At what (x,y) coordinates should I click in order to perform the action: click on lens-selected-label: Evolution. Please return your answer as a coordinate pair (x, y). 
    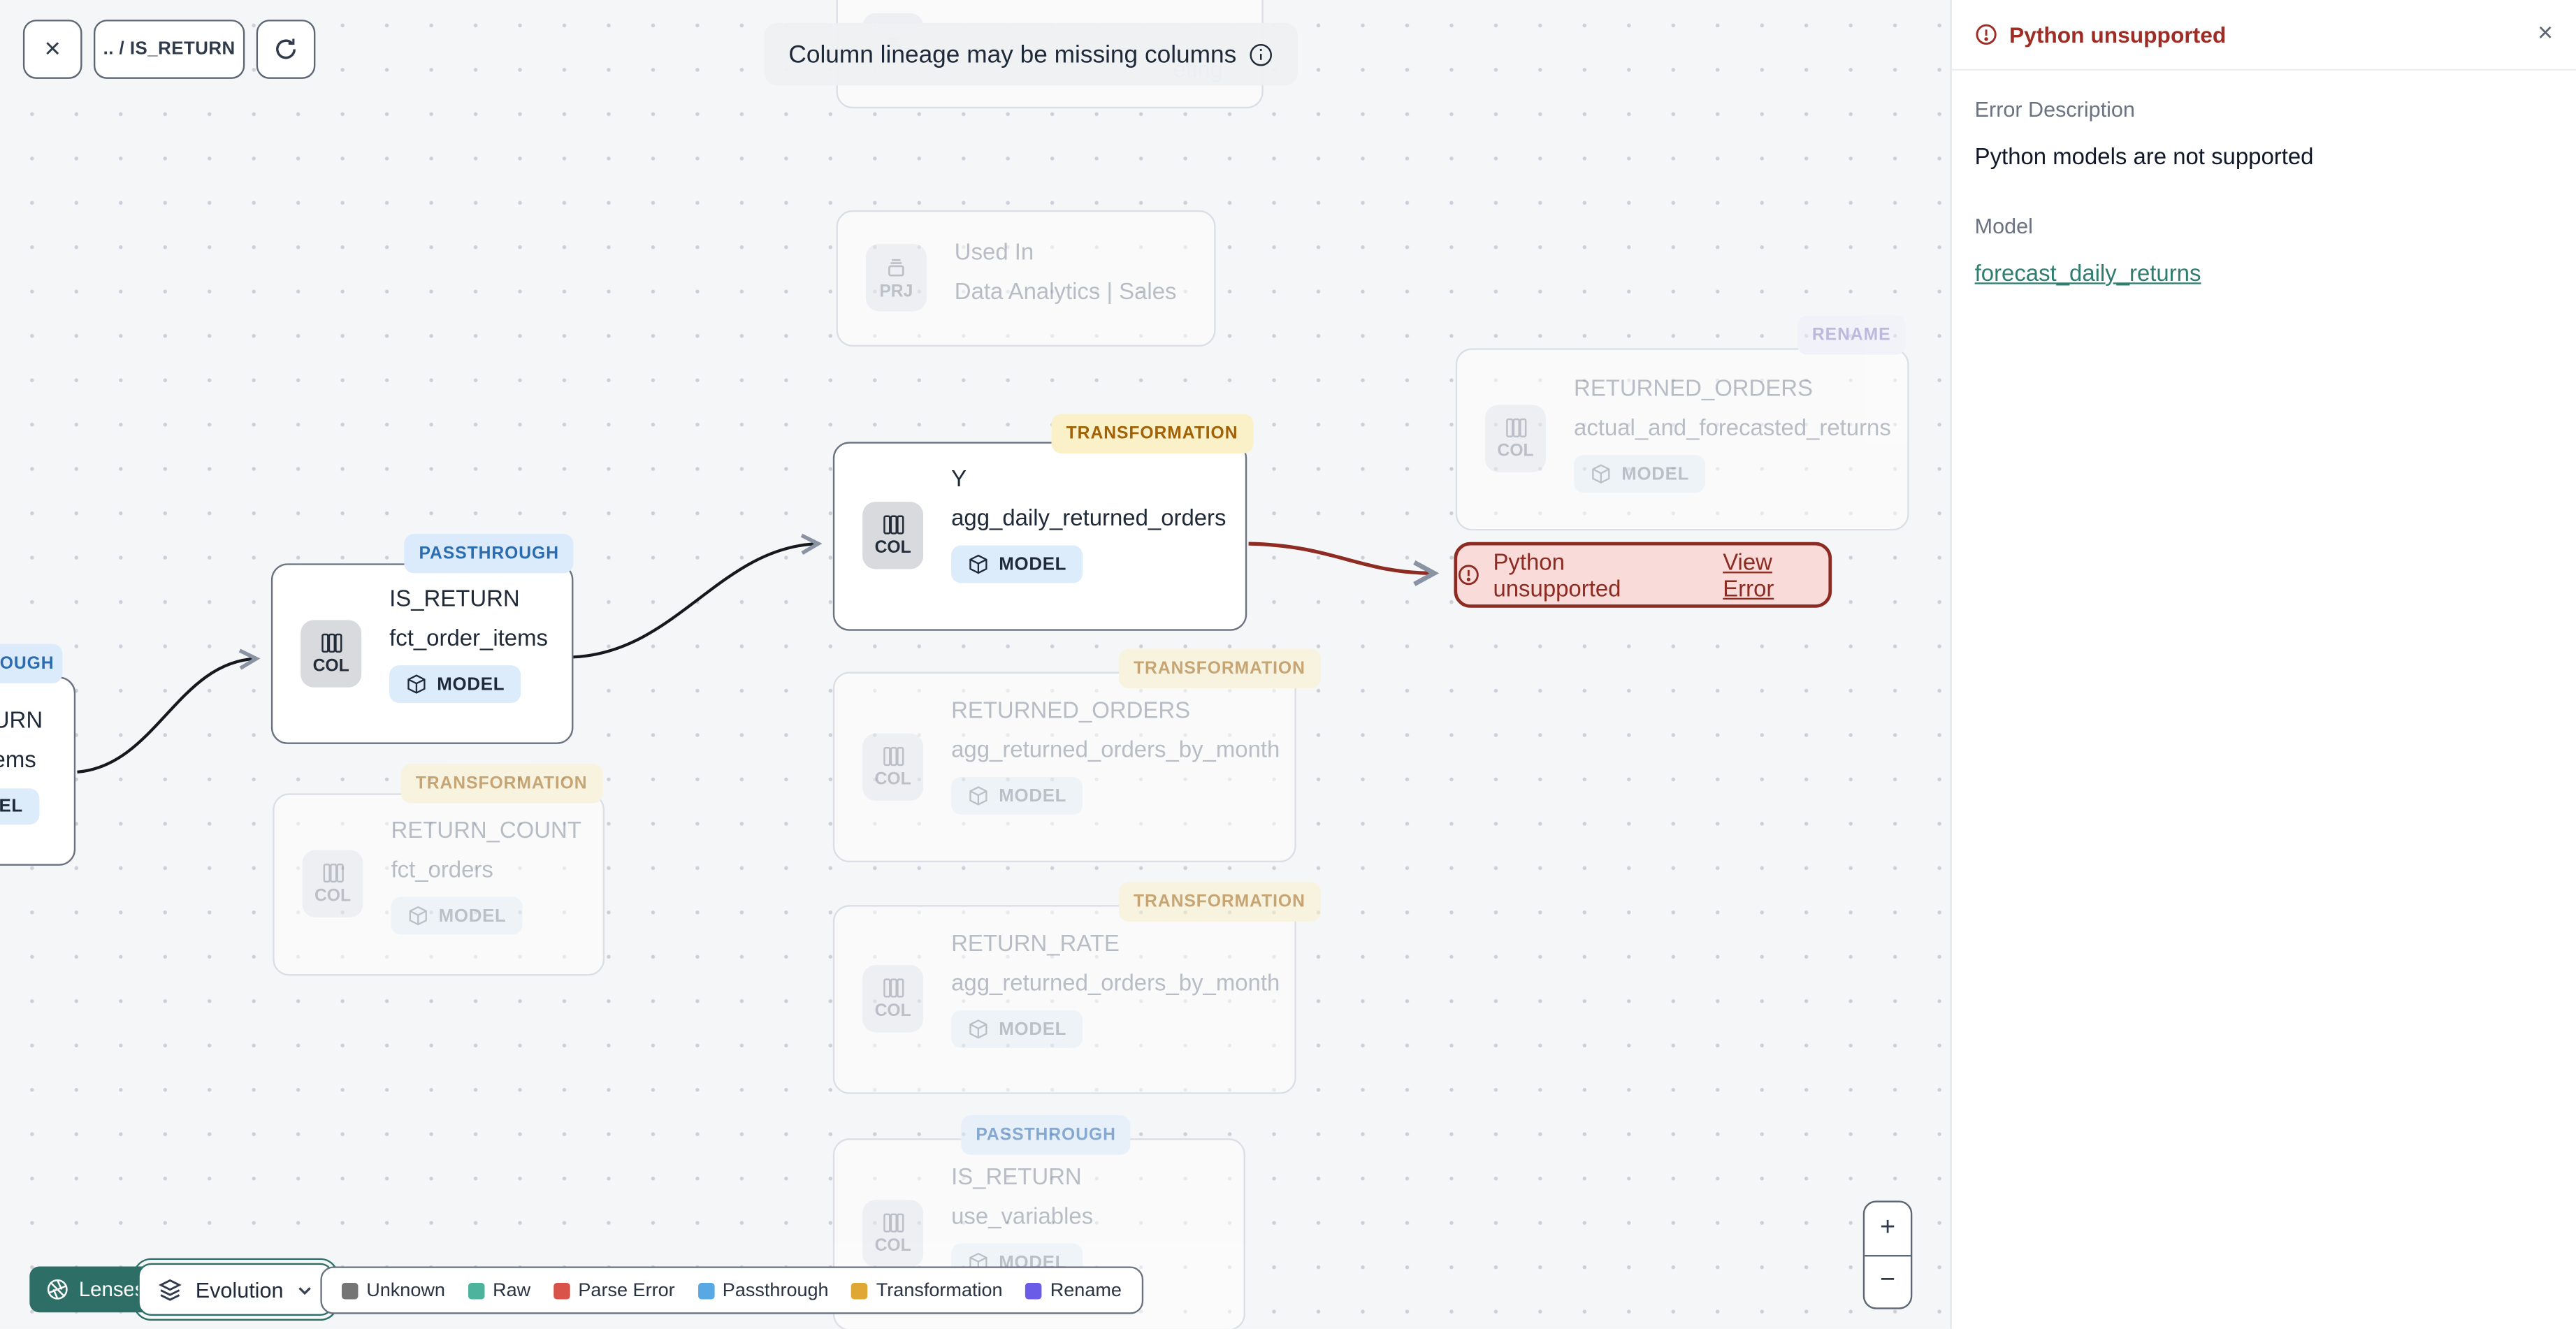
    Looking at the image, I should click on (239, 1289).